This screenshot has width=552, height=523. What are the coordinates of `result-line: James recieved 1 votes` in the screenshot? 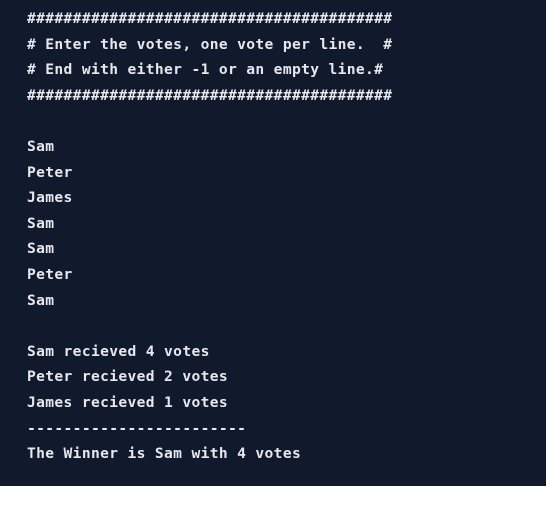 It's located at (127, 402).